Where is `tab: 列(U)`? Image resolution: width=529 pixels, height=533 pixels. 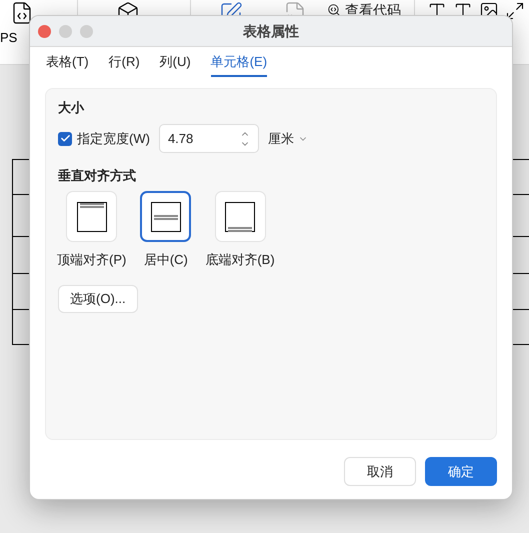 tab: 列(U) is located at coordinates (175, 64).